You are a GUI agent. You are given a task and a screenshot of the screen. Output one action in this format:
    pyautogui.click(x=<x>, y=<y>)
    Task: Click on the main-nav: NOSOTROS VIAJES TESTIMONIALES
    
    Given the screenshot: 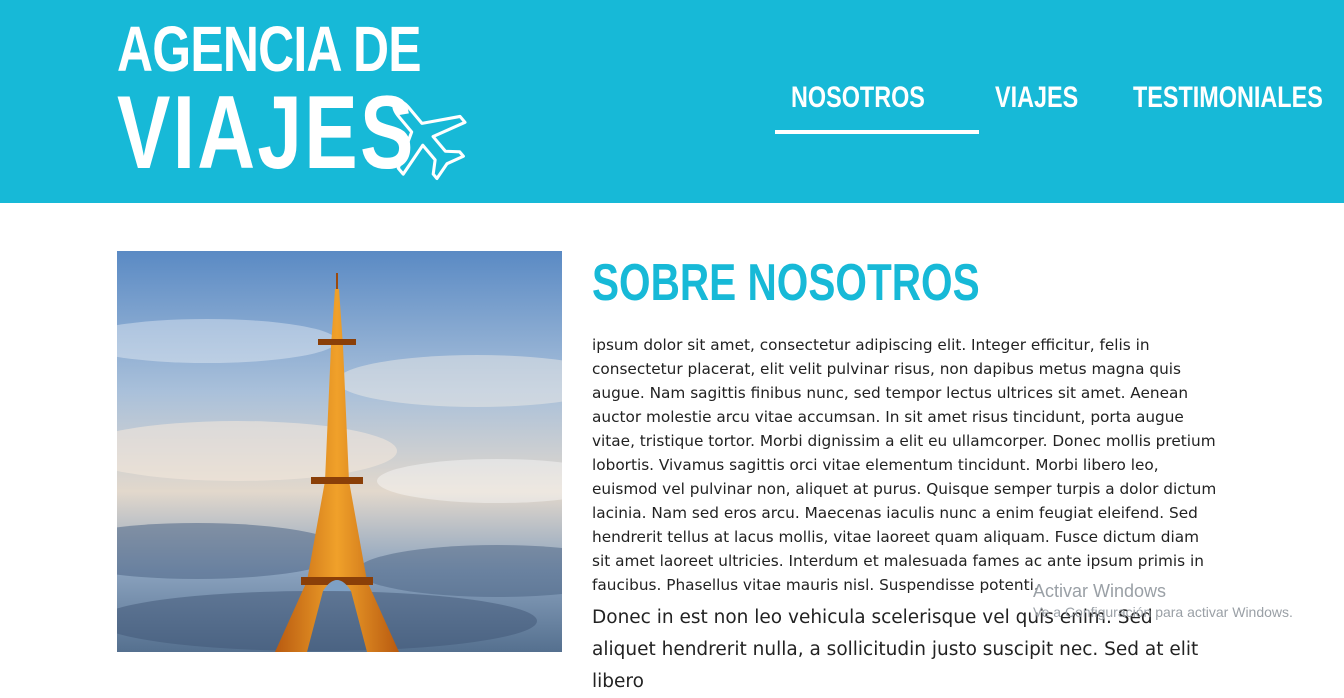 What is the action you would take?
    pyautogui.click(x=1059, y=107)
    